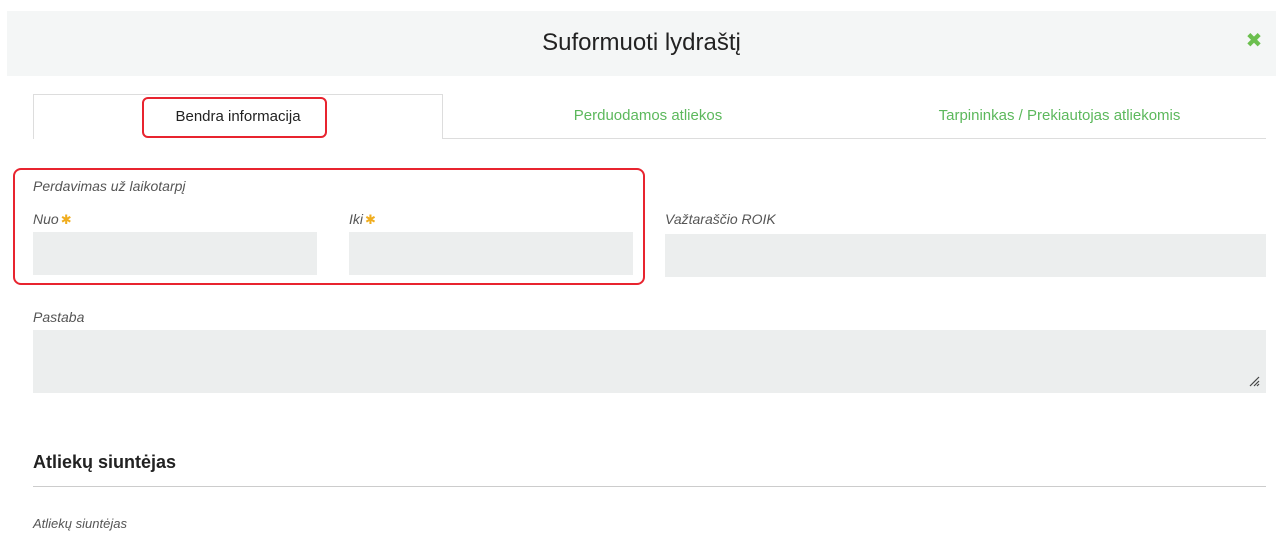  What do you see at coordinates (965, 255) in the screenshot?
I see `roik-input` at bounding box center [965, 255].